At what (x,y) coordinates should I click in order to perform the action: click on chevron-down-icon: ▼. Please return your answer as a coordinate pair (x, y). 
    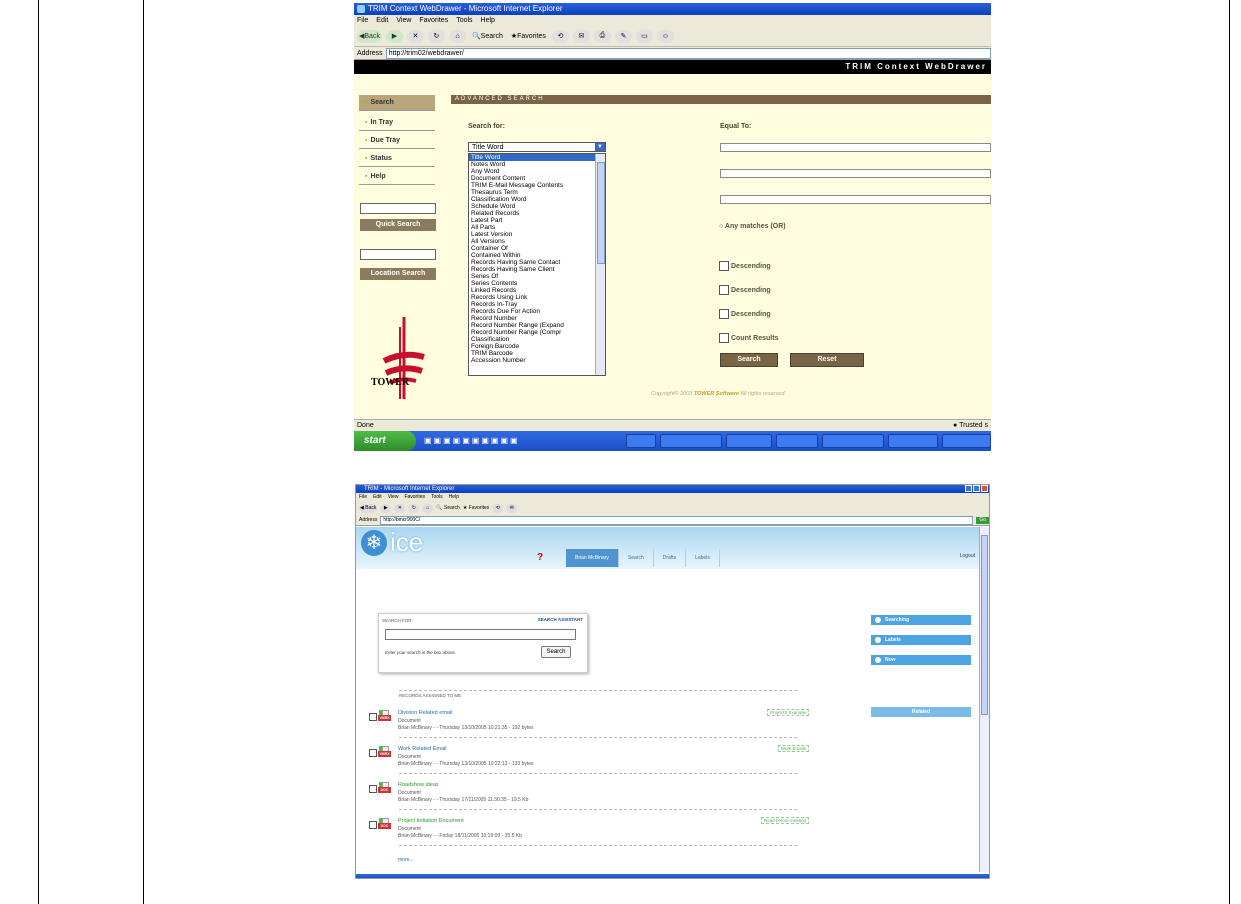
    Looking at the image, I should click on (600, 147).